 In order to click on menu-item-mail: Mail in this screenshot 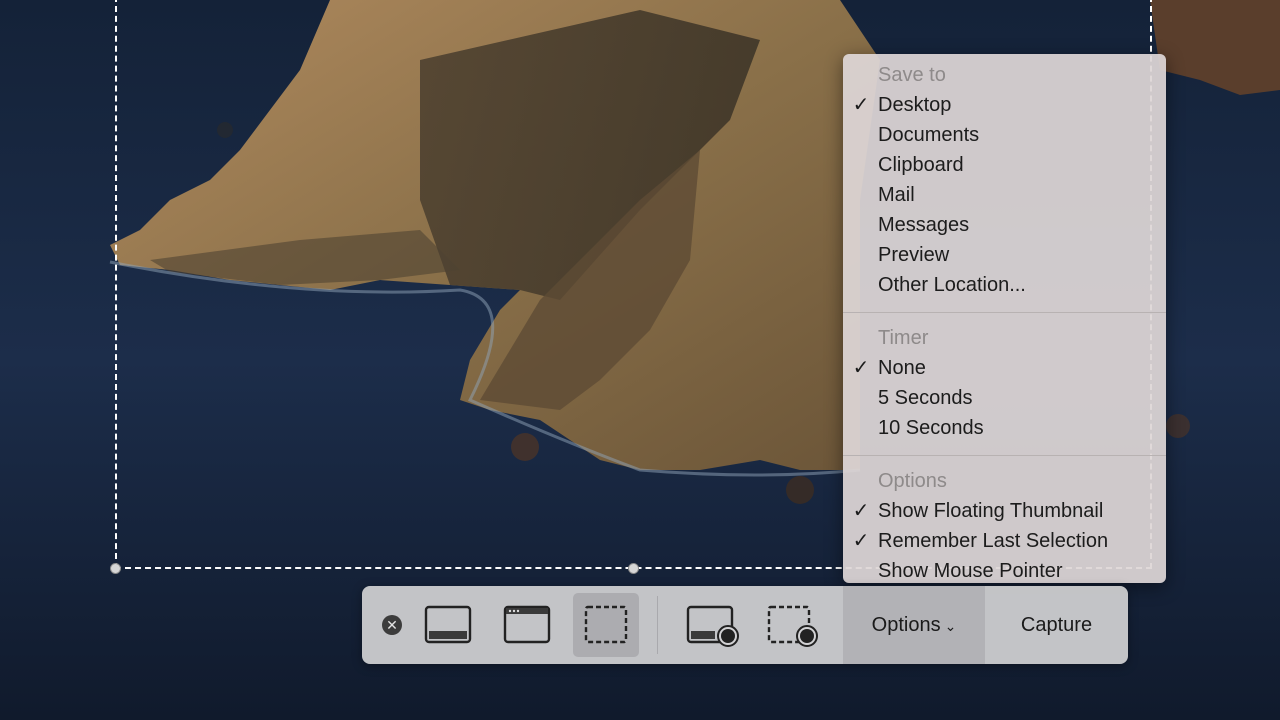, I will do `click(1004, 195)`.